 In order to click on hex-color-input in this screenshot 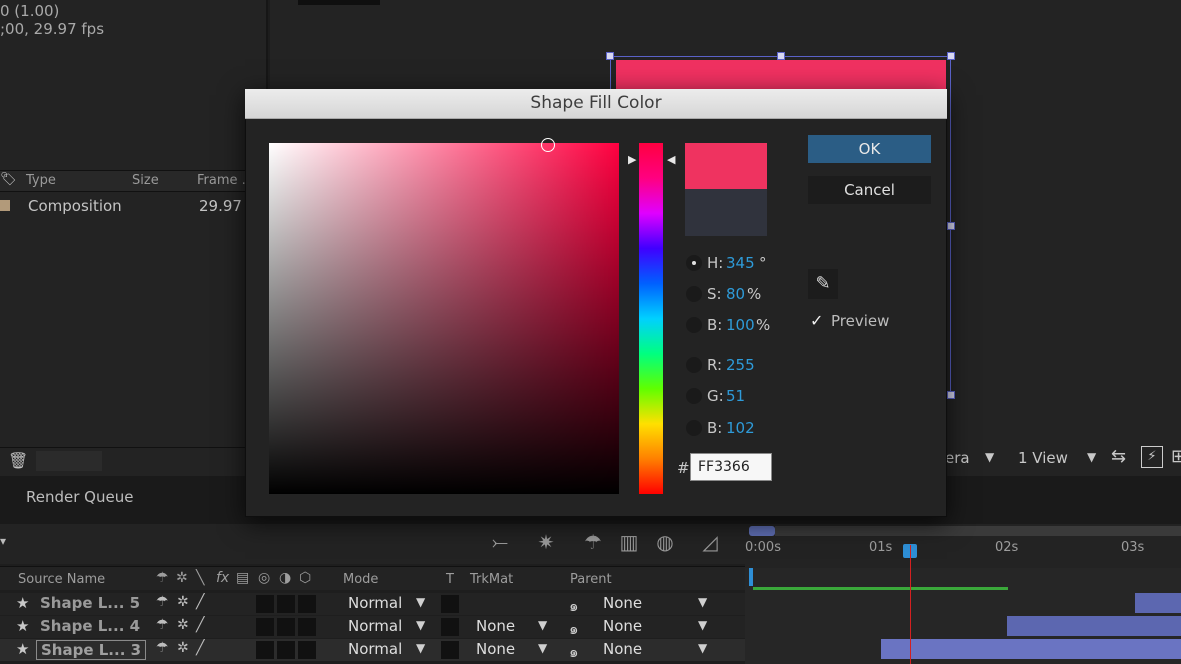, I will do `click(731, 467)`.